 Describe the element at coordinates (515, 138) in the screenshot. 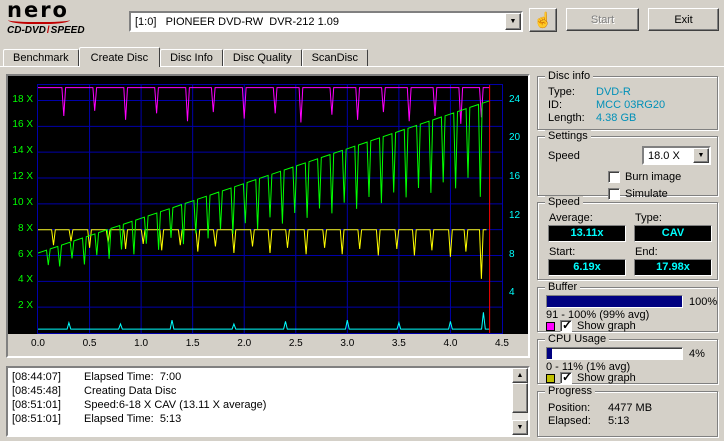

I see `y-axis-right-label: 20` at that location.